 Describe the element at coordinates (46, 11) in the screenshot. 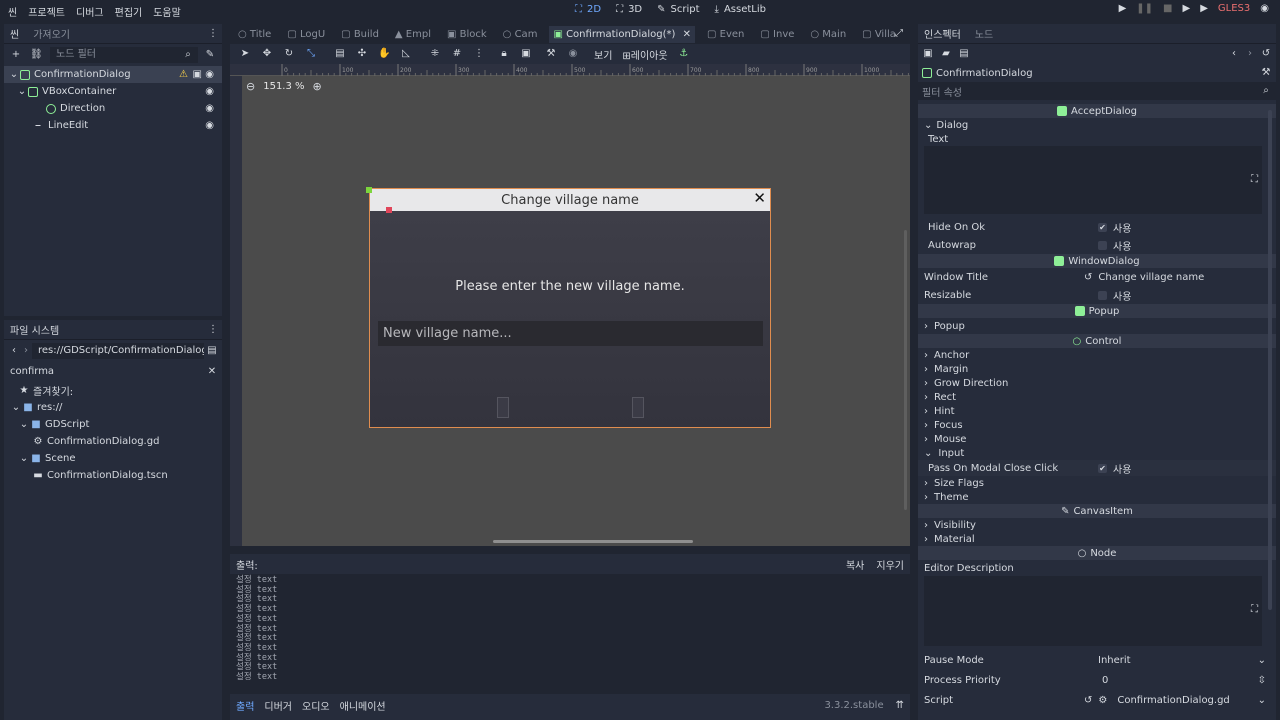

I see `menu-item: 프로젝트` at that location.